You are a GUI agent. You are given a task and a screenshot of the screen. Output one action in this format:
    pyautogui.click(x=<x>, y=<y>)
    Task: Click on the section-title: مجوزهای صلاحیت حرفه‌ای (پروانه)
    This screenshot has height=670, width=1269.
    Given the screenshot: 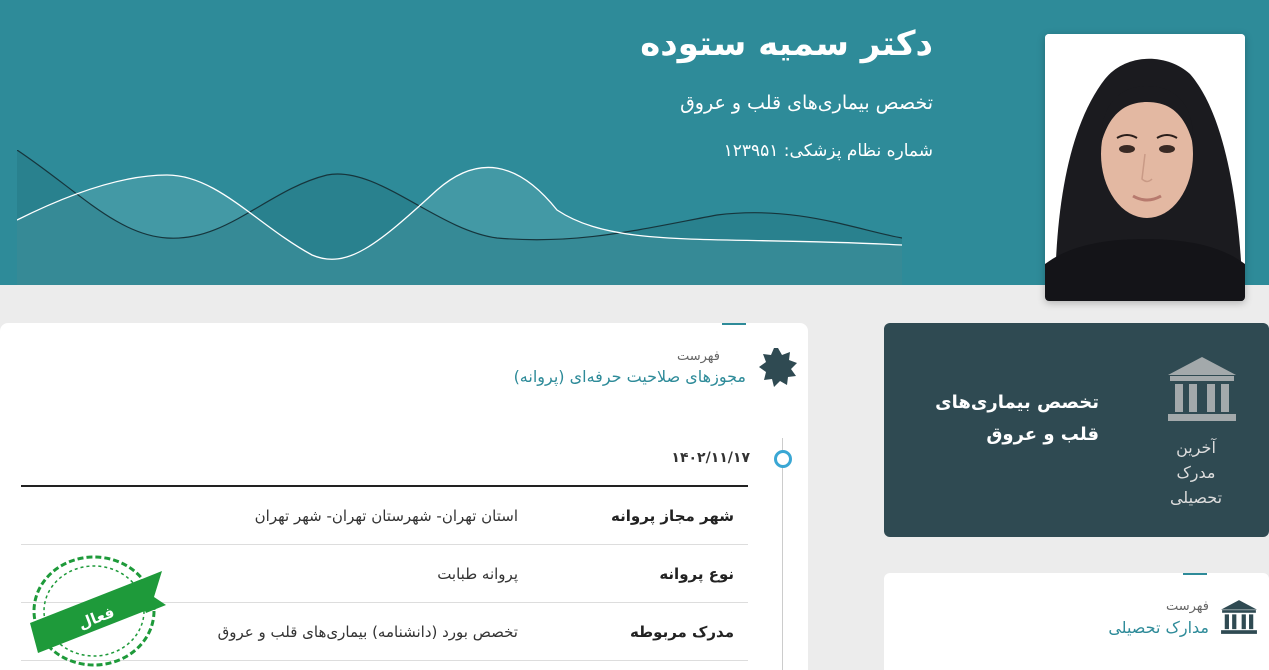 What is the action you would take?
    pyautogui.click(x=629, y=376)
    